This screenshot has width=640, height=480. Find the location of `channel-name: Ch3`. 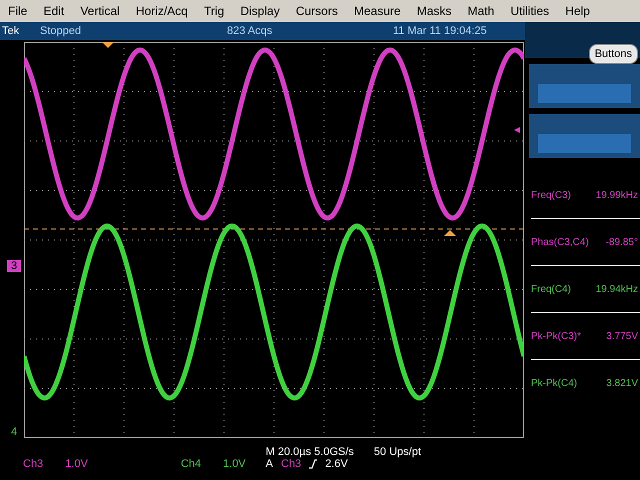

channel-name: Ch3 is located at coordinates (33, 464).